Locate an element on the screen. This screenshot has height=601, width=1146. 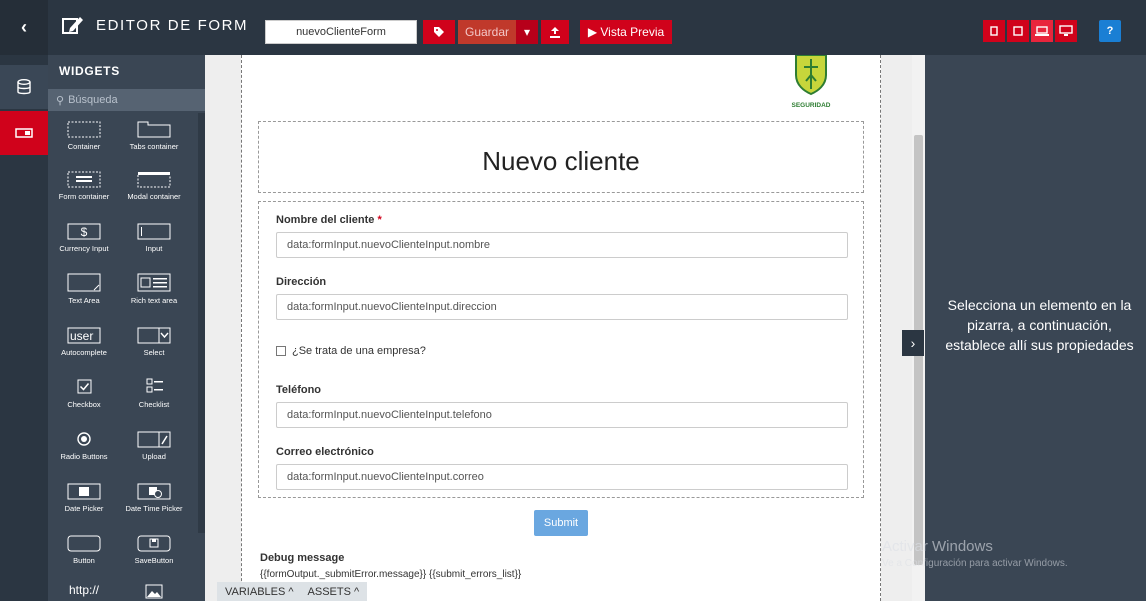
widget-checklist: Checklist is located at coordinates (154, 397).